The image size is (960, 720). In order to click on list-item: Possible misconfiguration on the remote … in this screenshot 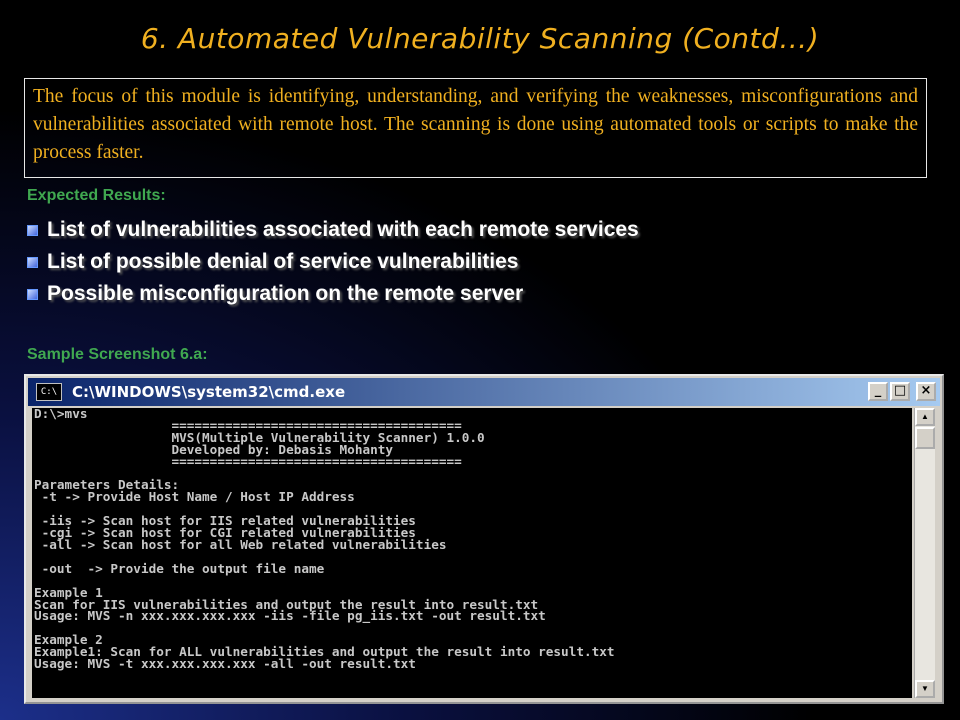, I will do `click(333, 294)`.